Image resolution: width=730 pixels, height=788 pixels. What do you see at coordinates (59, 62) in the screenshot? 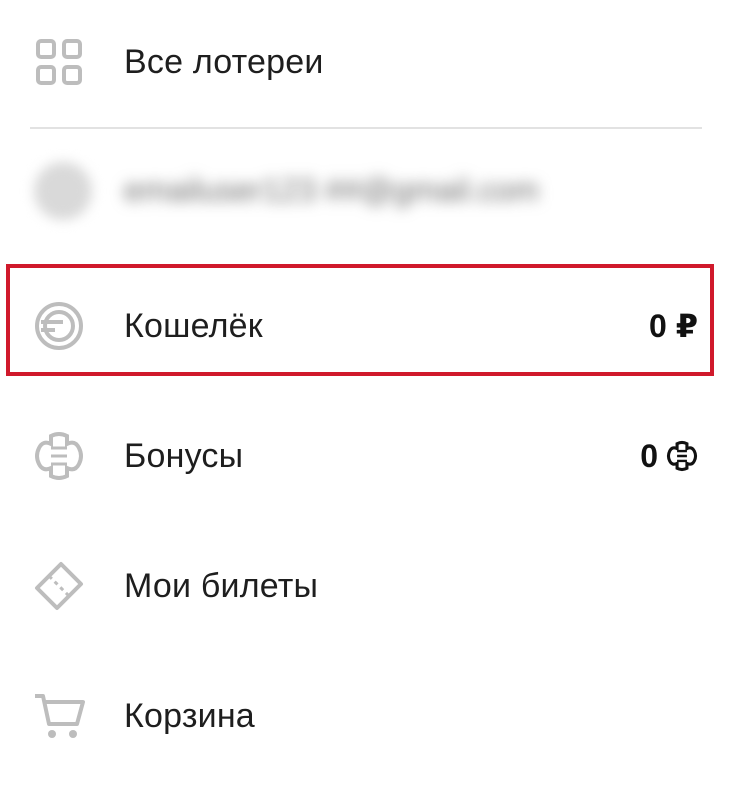
I see `grid-icon` at bounding box center [59, 62].